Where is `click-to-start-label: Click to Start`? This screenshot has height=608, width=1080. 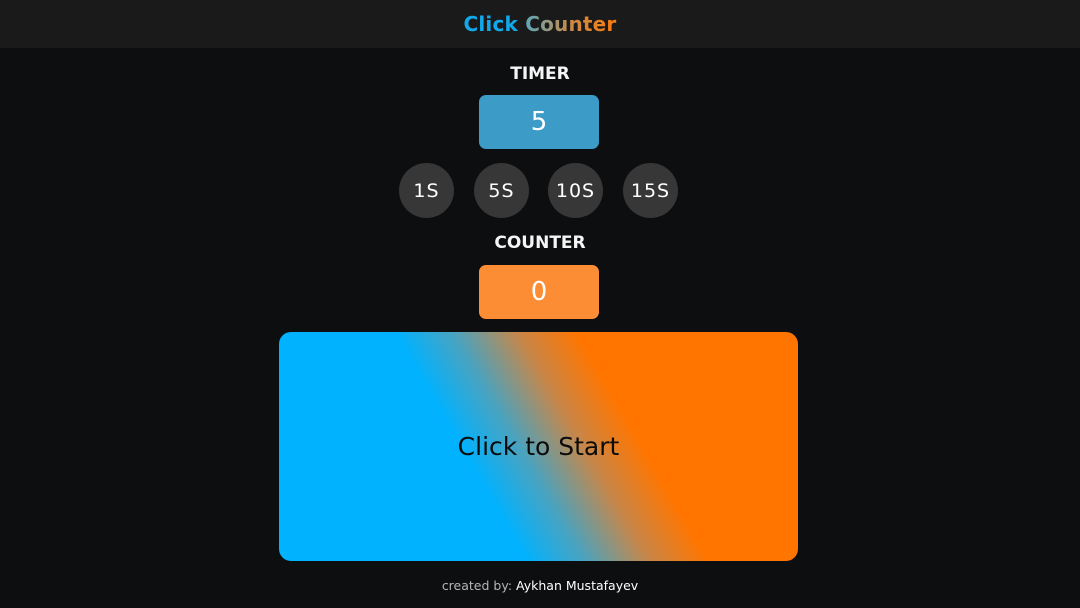
click-to-start-label: Click to Start is located at coordinates (538, 446).